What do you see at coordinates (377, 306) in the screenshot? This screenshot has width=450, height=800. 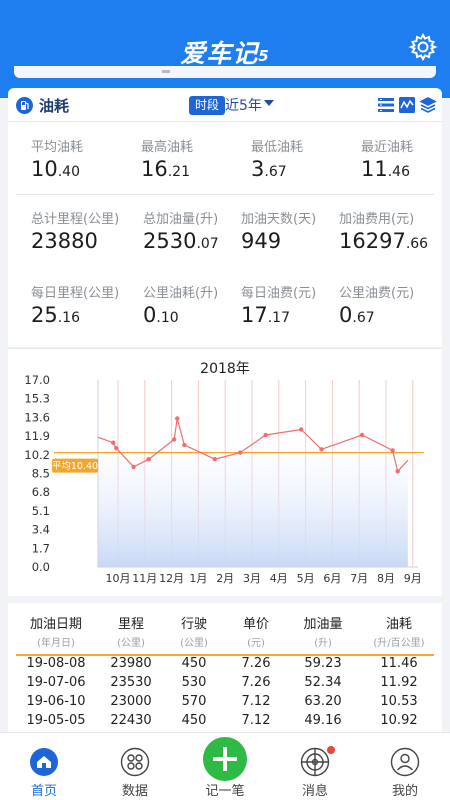 I see `stat-km-fuel-cost: 公里油费(元) 0.67` at bounding box center [377, 306].